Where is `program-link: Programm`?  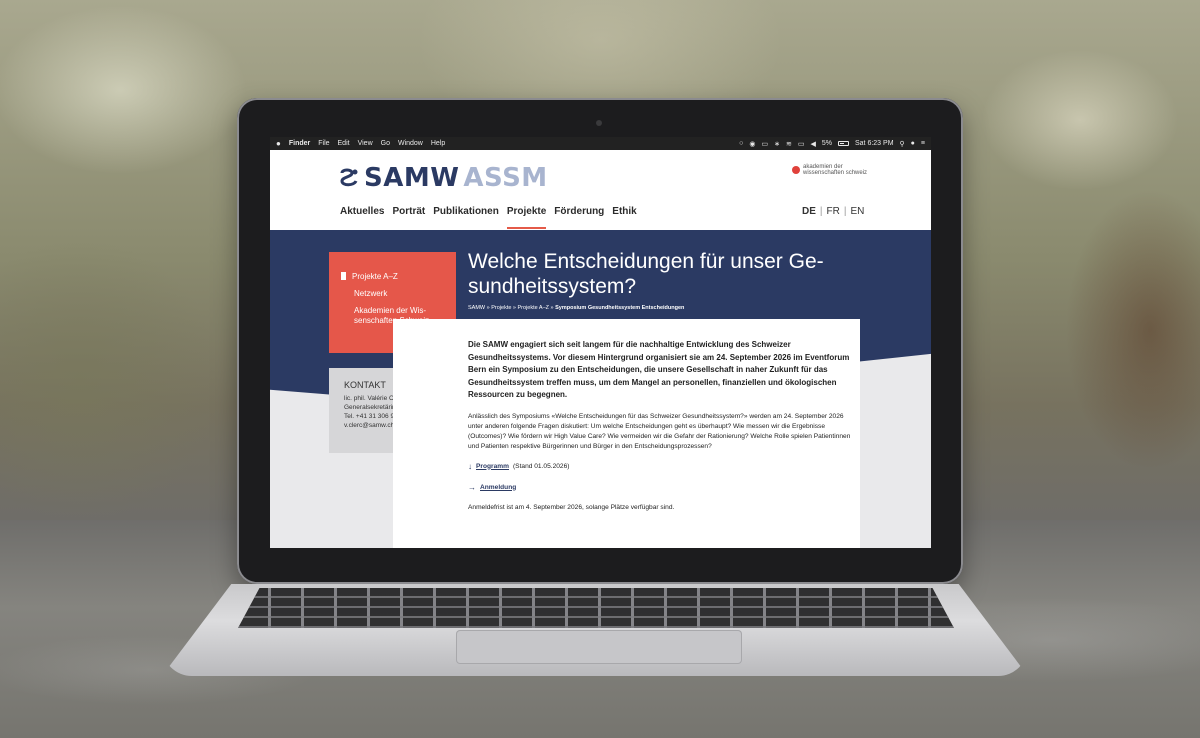
program-link: Programm is located at coordinates (492, 466).